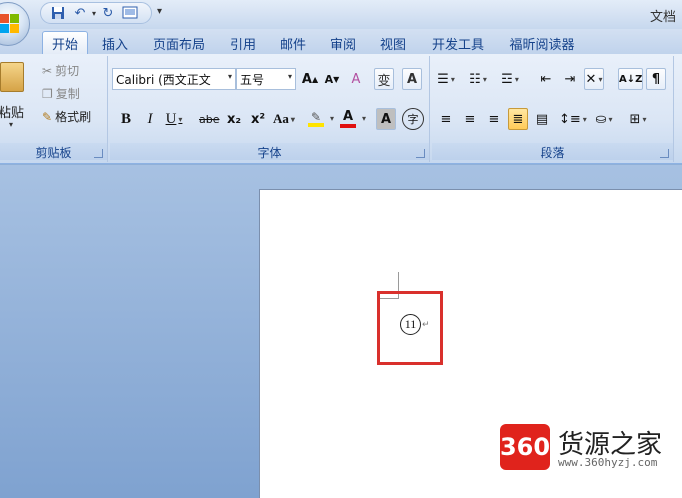 Image resolution: width=682 pixels, height=498 pixels. I want to click on grow-font-button: A ▲, so click(310, 79).